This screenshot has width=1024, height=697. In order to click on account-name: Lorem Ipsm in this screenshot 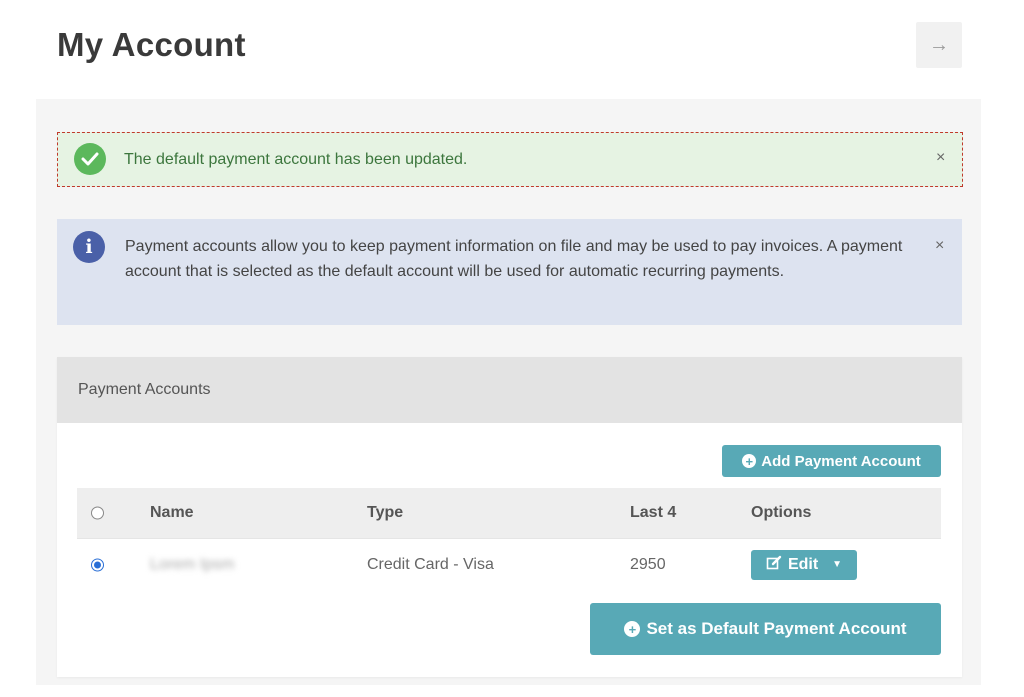, I will do `click(192, 564)`.